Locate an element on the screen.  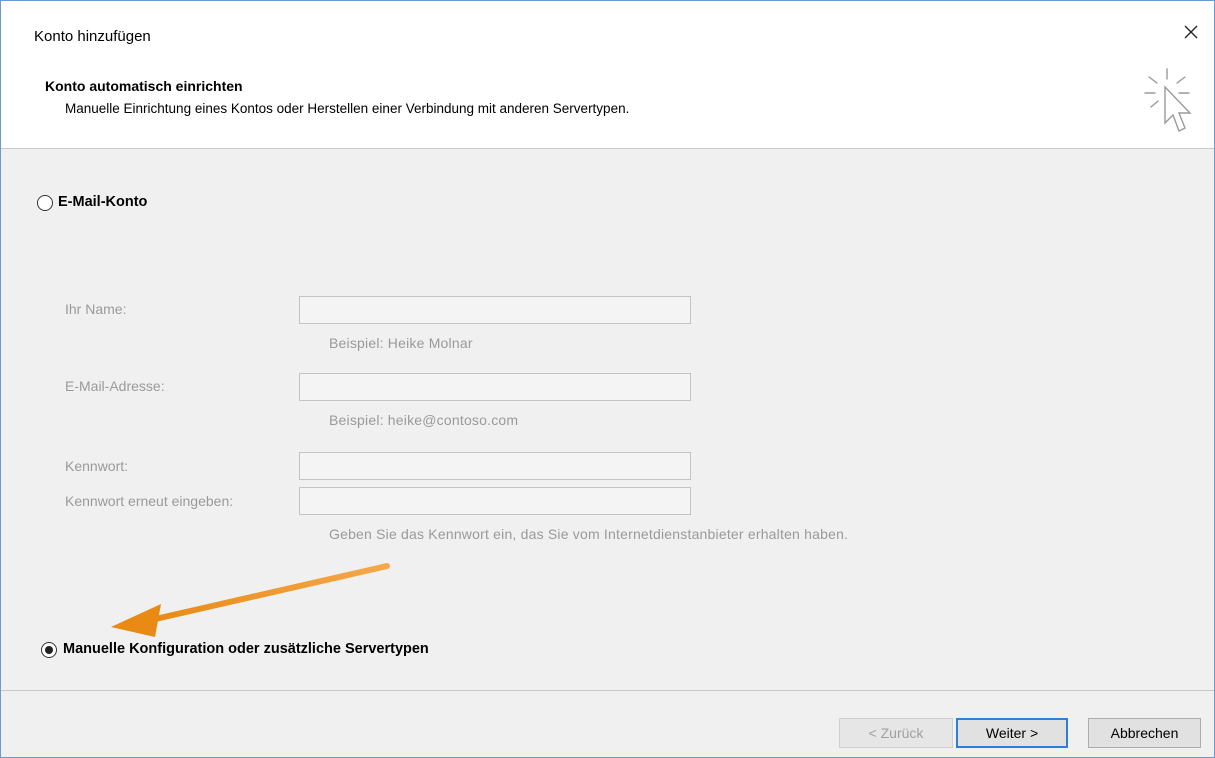
button-bar: < Zurück Weiter > Abbrechen is located at coordinates (607, 724).